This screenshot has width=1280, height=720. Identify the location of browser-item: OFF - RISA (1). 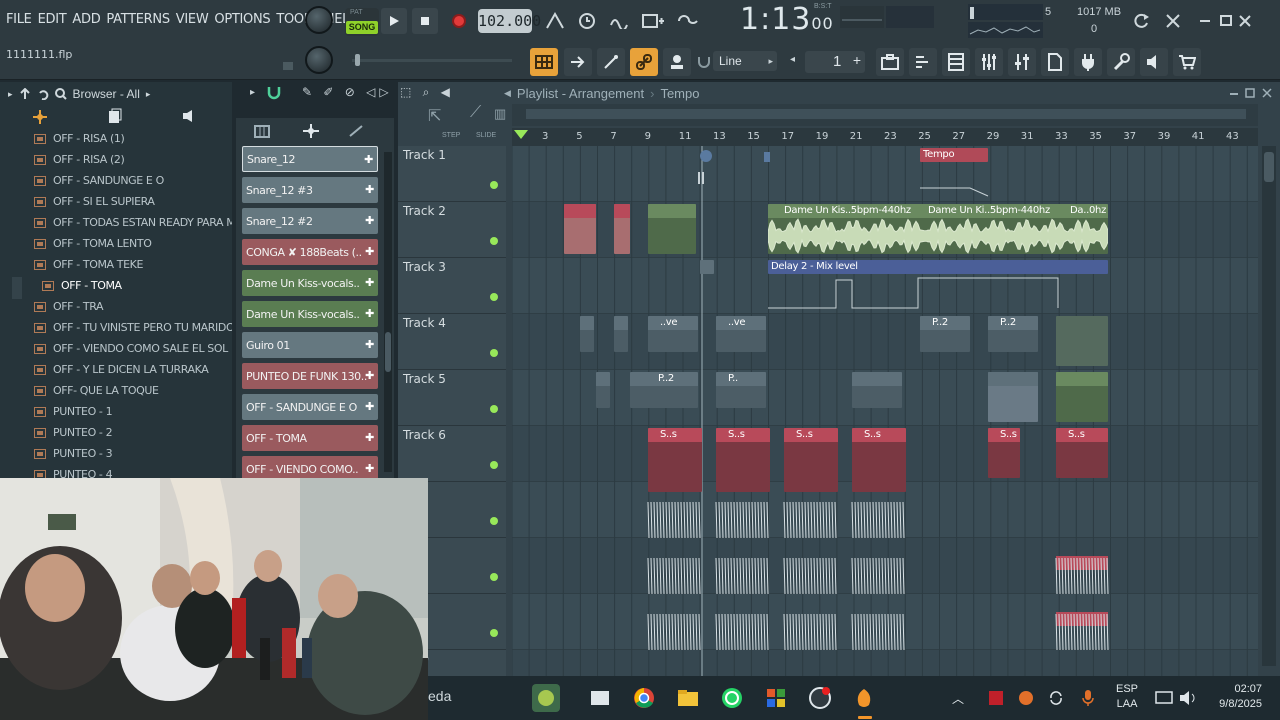
(116, 138).